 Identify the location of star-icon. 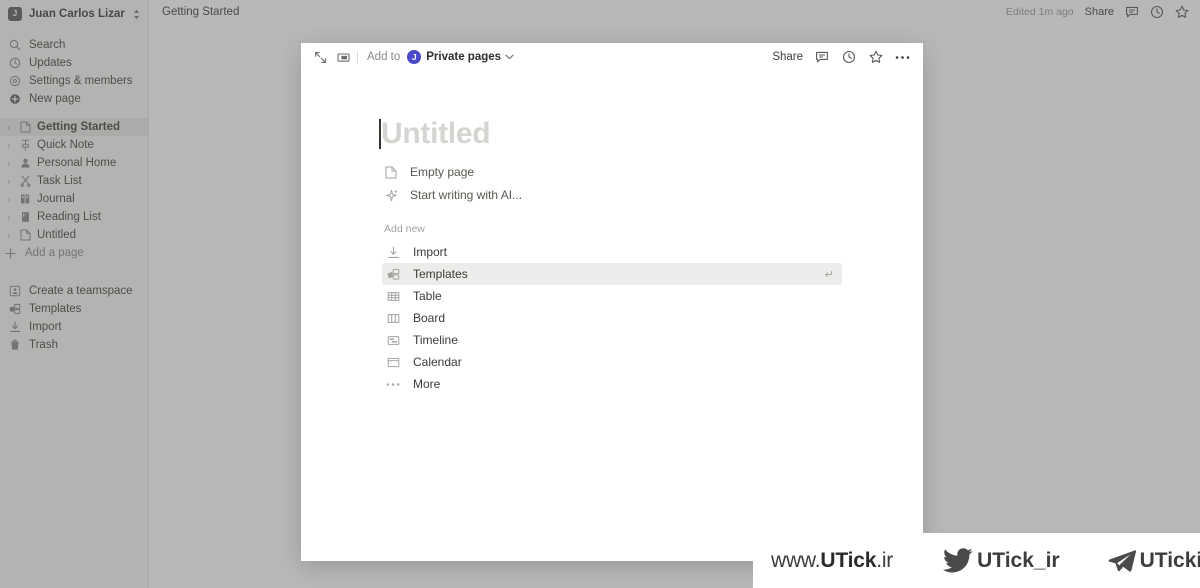
(875, 57).